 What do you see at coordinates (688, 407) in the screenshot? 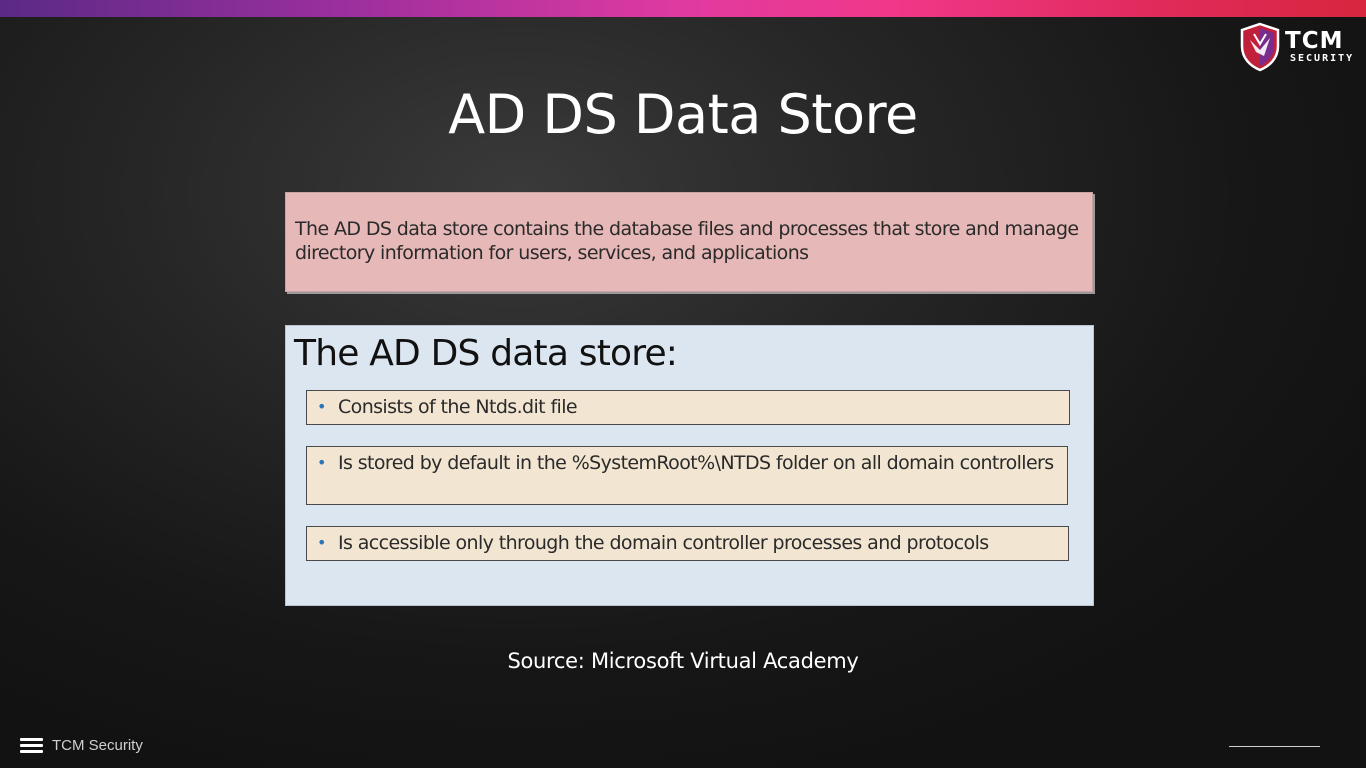
I see `list-item: • Consists of the Ntds.dit file` at bounding box center [688, 407].